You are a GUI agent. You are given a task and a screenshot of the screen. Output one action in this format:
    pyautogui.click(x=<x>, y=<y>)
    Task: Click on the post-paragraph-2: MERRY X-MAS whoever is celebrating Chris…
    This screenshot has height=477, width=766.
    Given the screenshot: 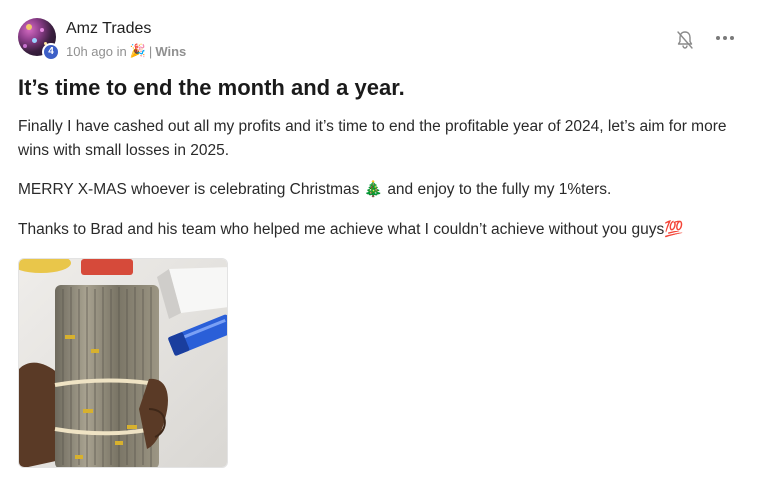 What is the action you would take?
    pyautogui.click(x=315, y=189)
    